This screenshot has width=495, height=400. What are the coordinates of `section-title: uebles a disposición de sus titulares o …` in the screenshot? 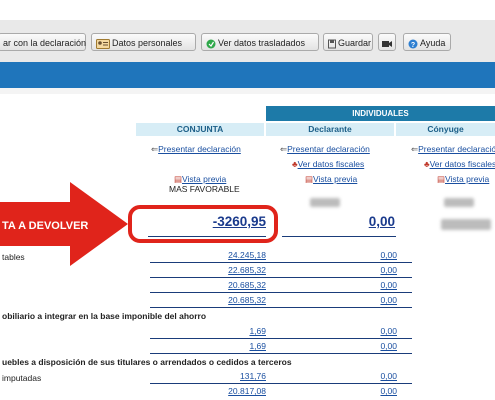 It's located at (147, 362).